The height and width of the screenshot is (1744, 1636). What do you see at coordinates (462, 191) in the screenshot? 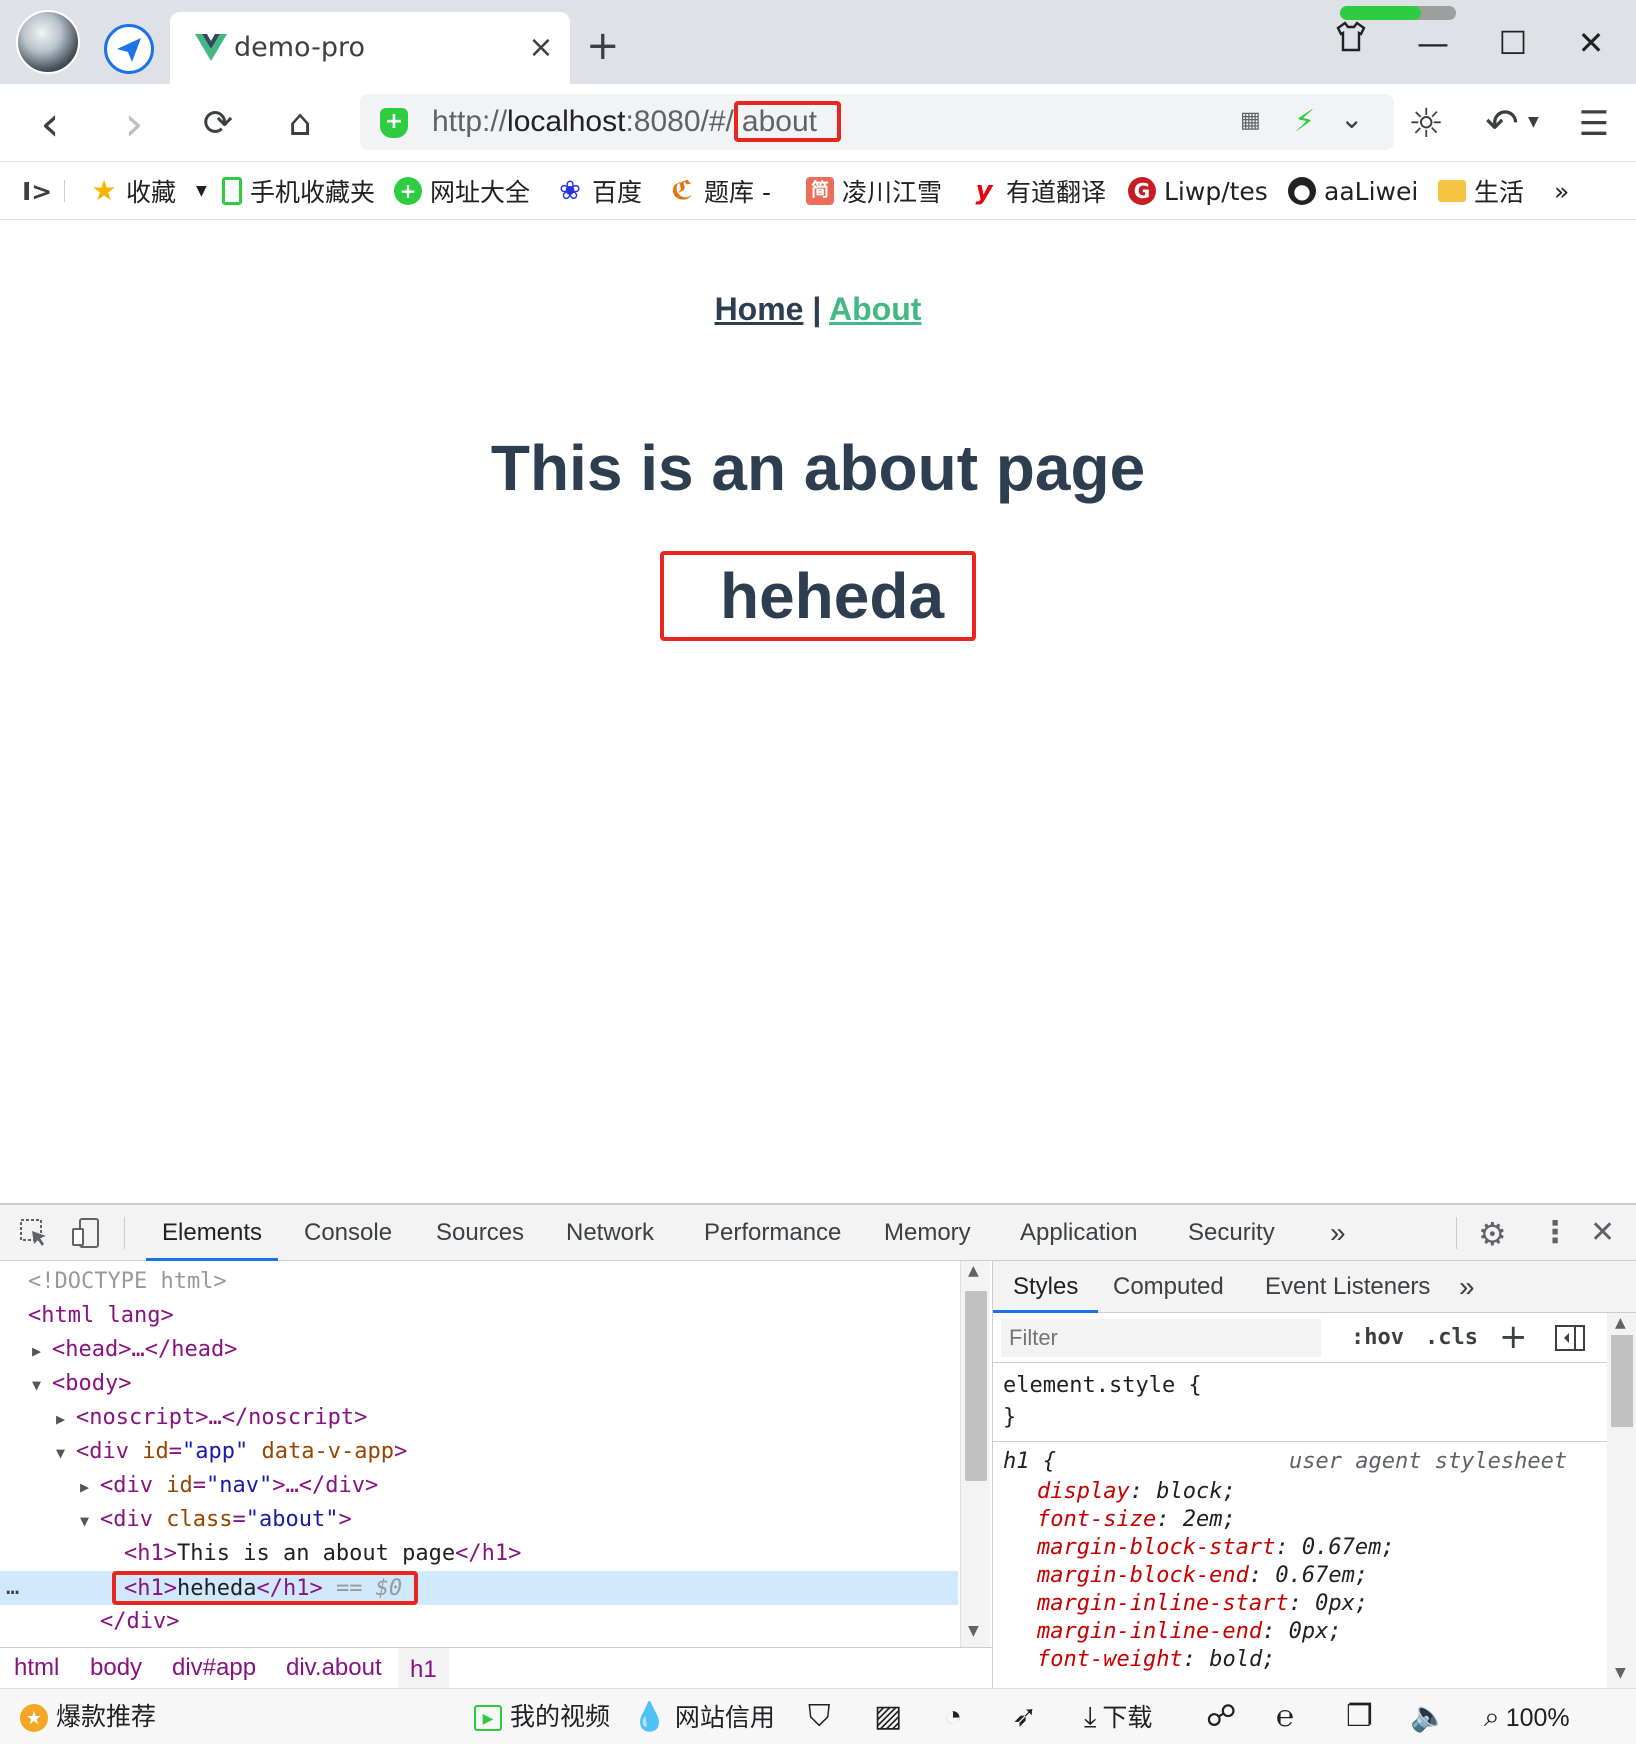
I see `bookmark-sites: + 网址大全` at bounding box center [462, 191].